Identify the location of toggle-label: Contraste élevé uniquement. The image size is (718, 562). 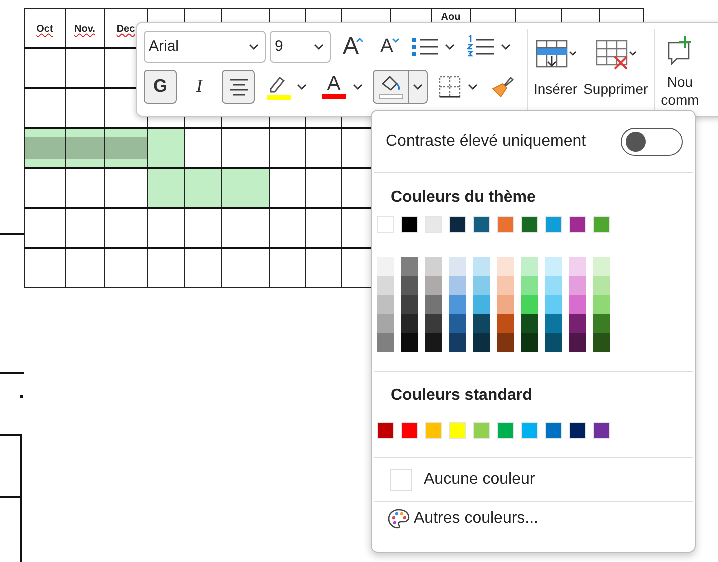
(486, 141).